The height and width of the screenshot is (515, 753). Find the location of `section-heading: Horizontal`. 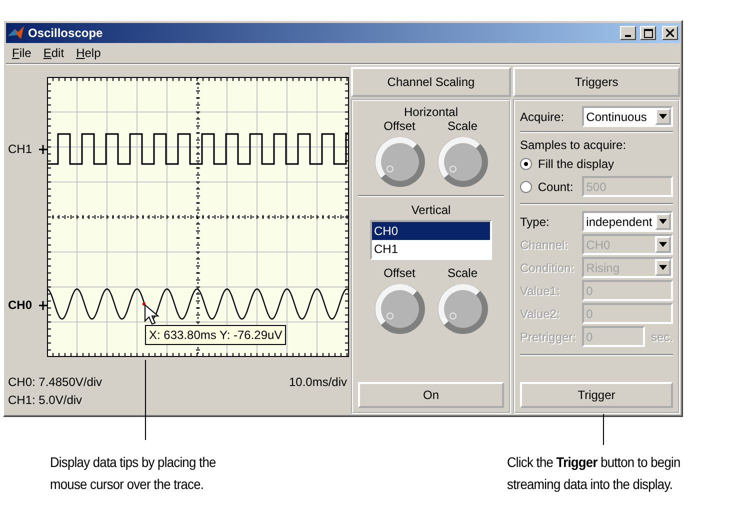

section-heading: Horizontal is located at coordinates (431, 112).